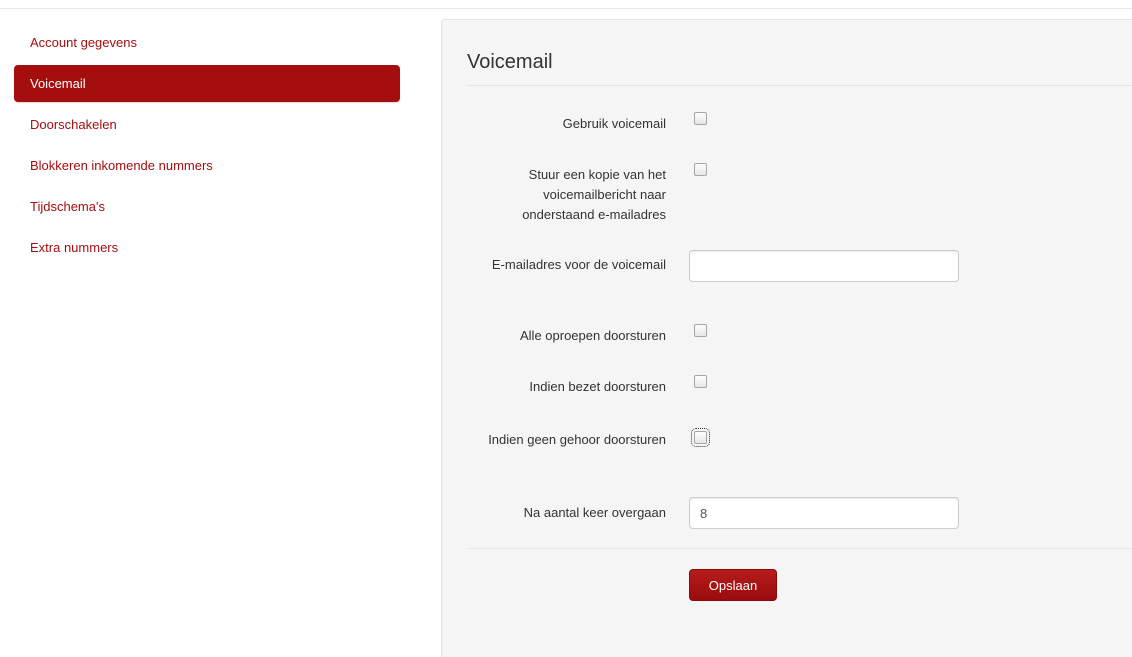  Describe the element at coordinates (799, 548) in the screenshot. I see `actions-divider` at that location.